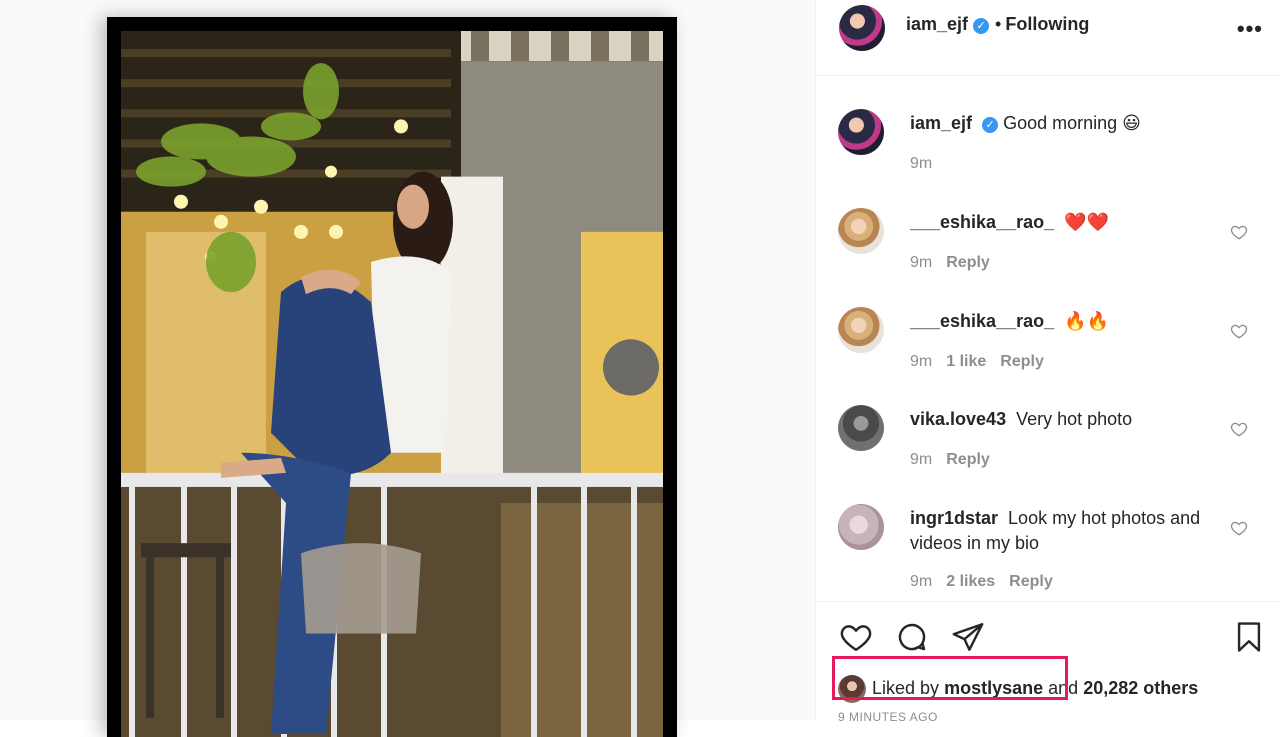 This screenshot has height=737, width=1280. I want to click on comment-body: Very hot photo, so click(1074, 419).